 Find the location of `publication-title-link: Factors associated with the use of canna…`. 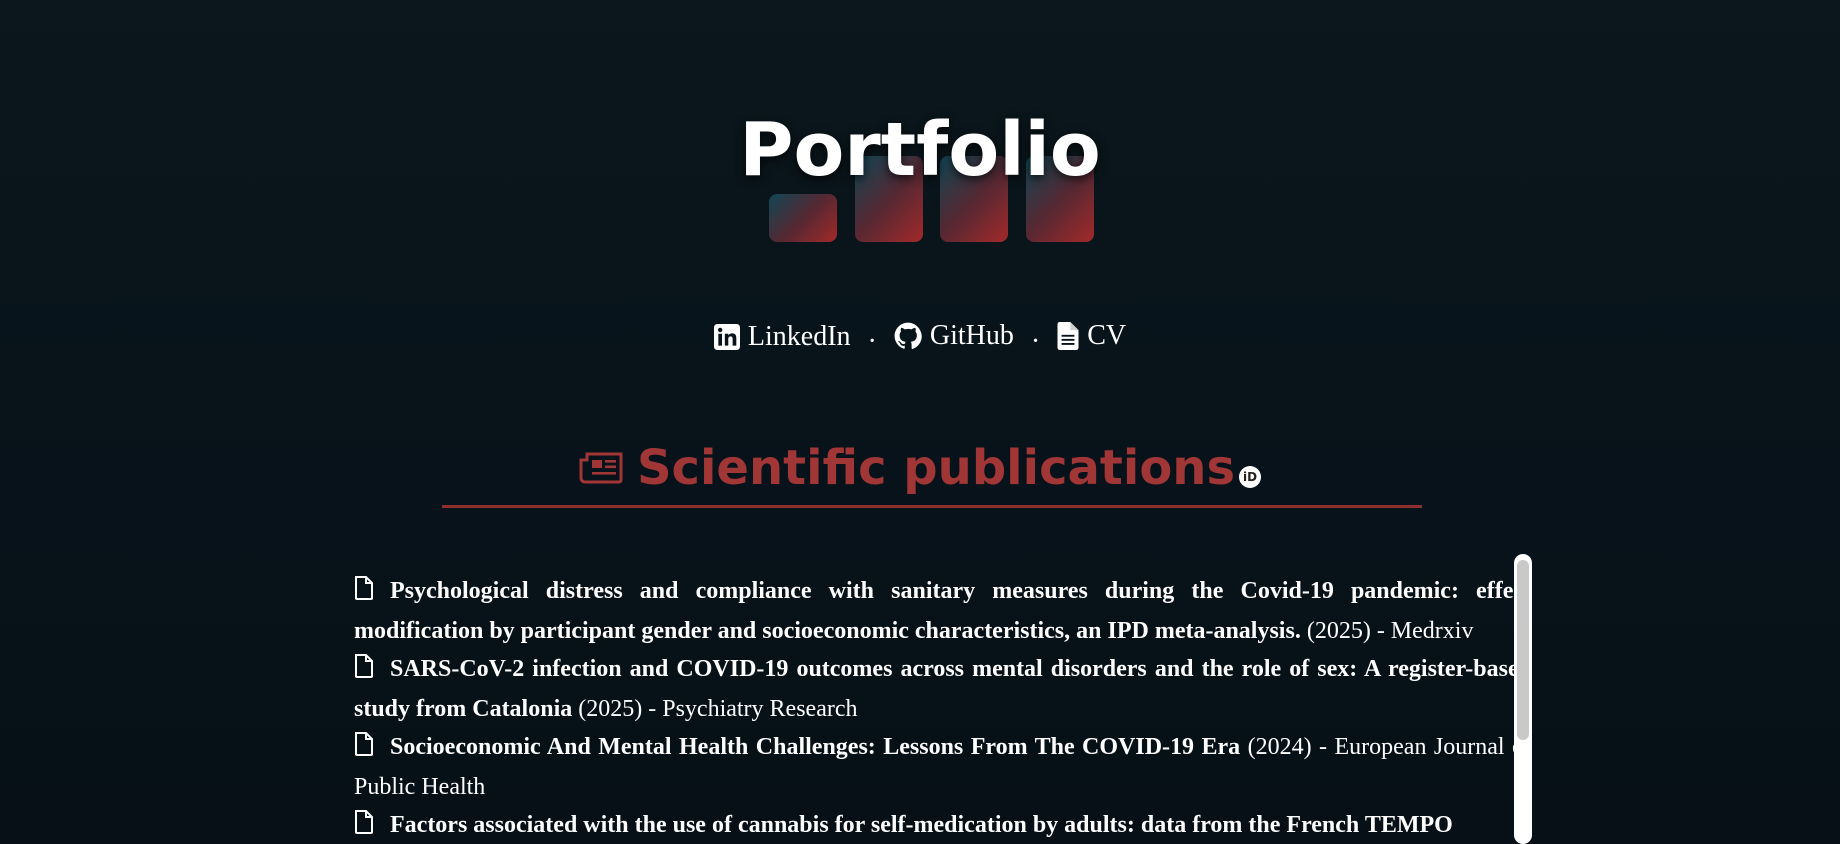

publication-title-link: Factors associated with the use of canna… is located at coordinates (921, 825).